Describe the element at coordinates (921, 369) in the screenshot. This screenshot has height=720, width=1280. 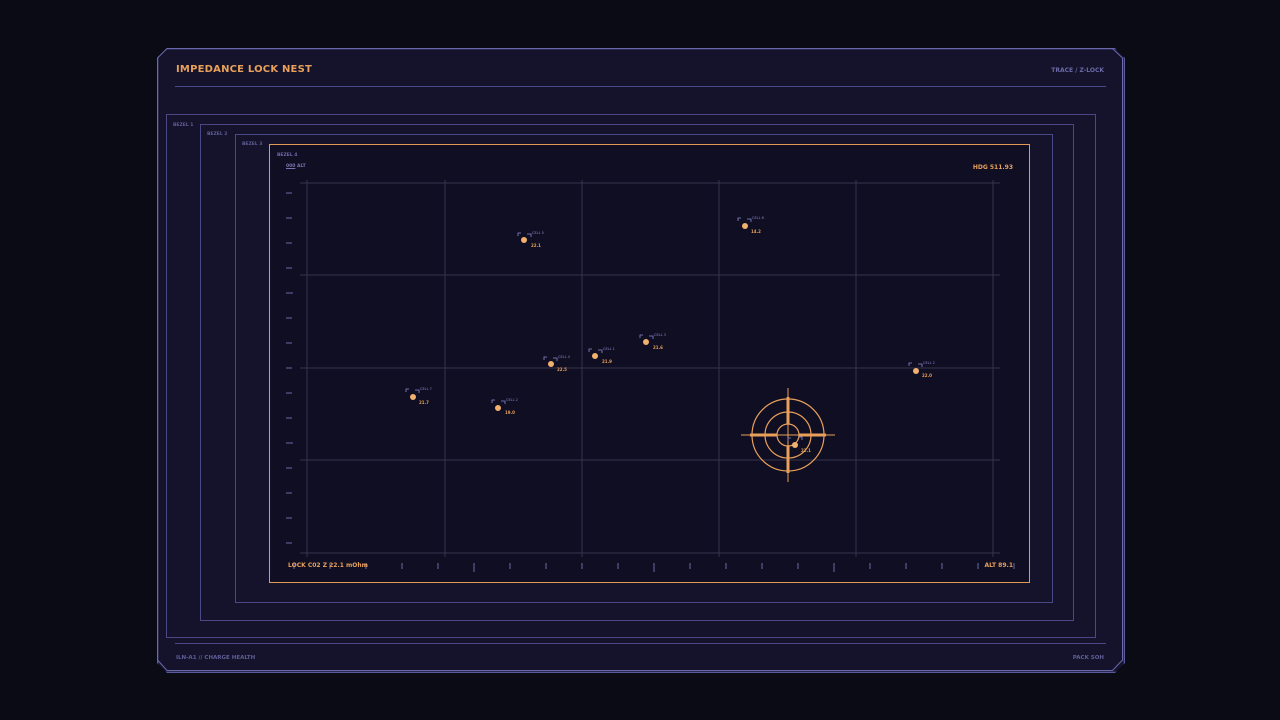
I see `cell-marker: CELL 2 22.0` at that location.